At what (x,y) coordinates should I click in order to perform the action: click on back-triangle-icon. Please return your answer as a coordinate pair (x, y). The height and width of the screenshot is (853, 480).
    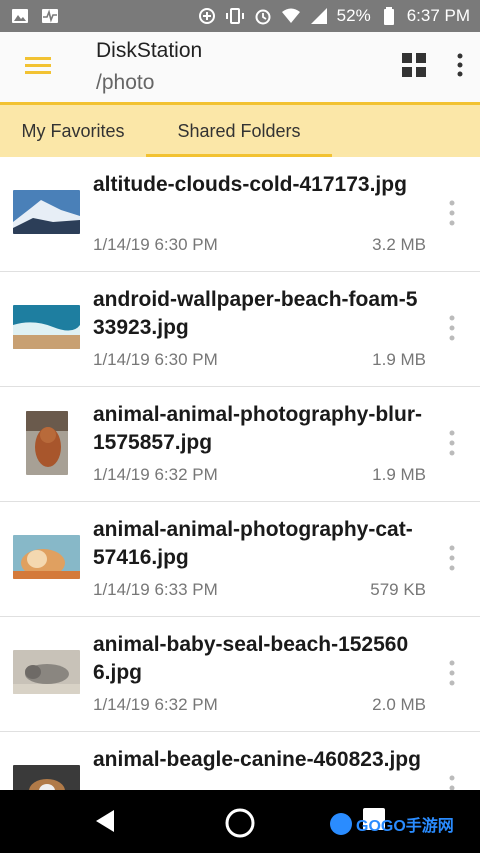
    Looking at the image, I should click on (105, 825).